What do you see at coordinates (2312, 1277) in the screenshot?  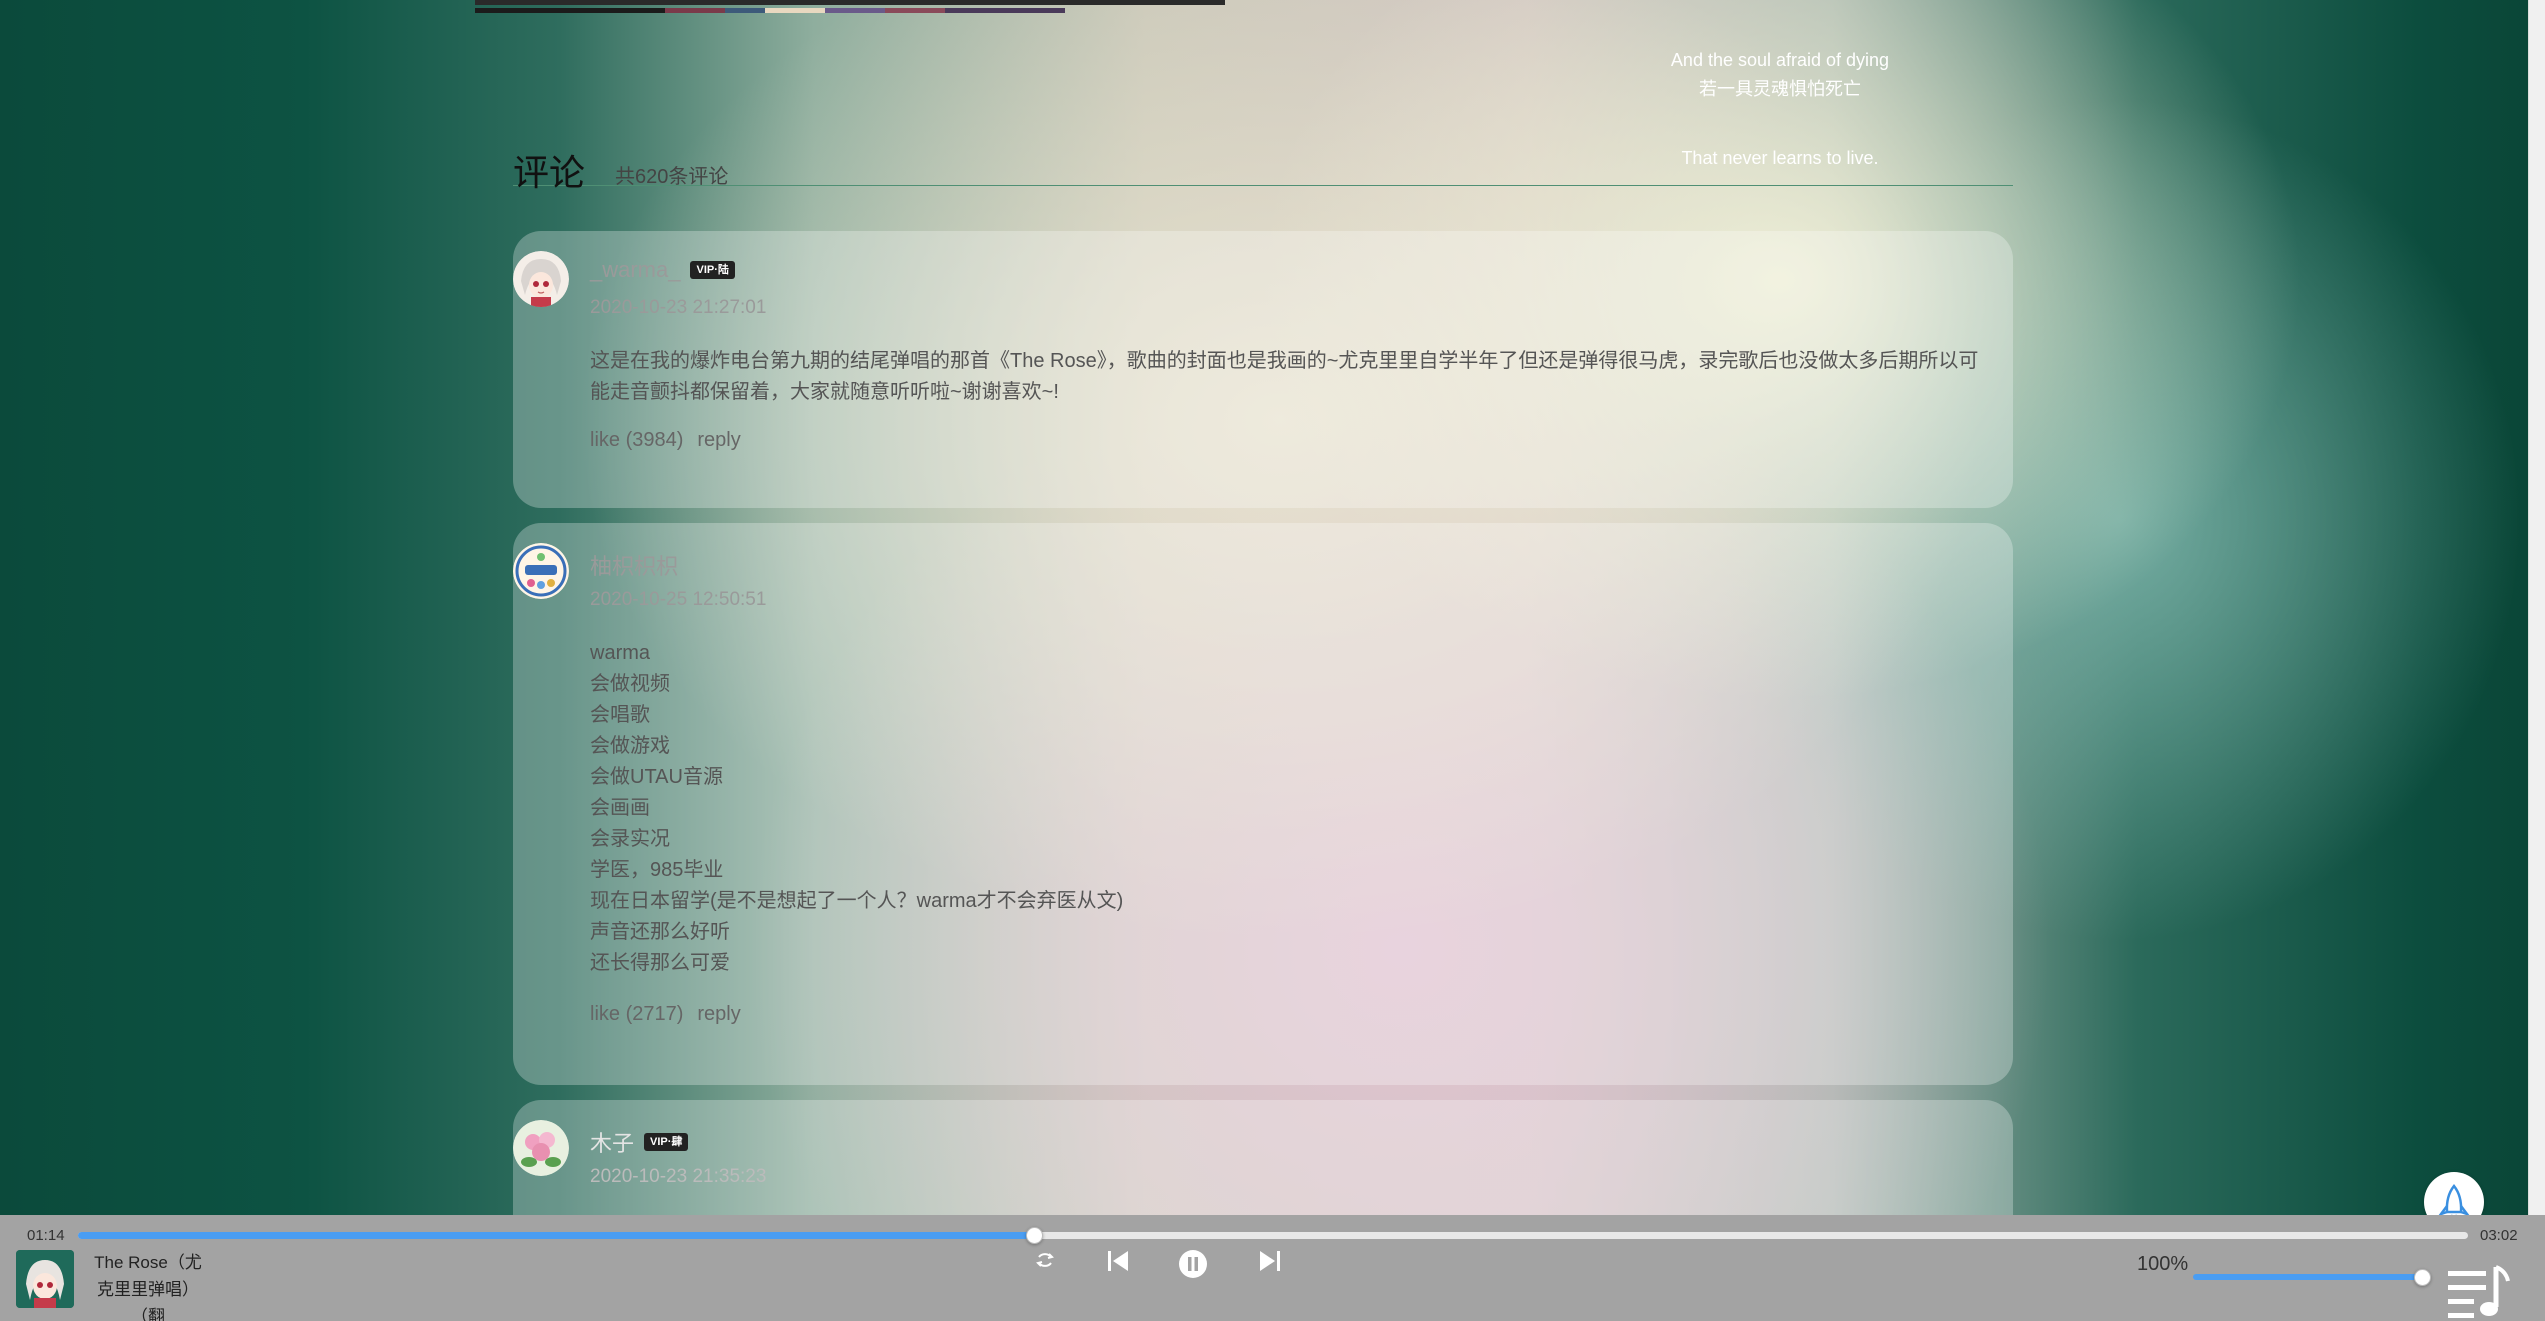 I see `volume-slider` at bounding box center [2312, 1277].